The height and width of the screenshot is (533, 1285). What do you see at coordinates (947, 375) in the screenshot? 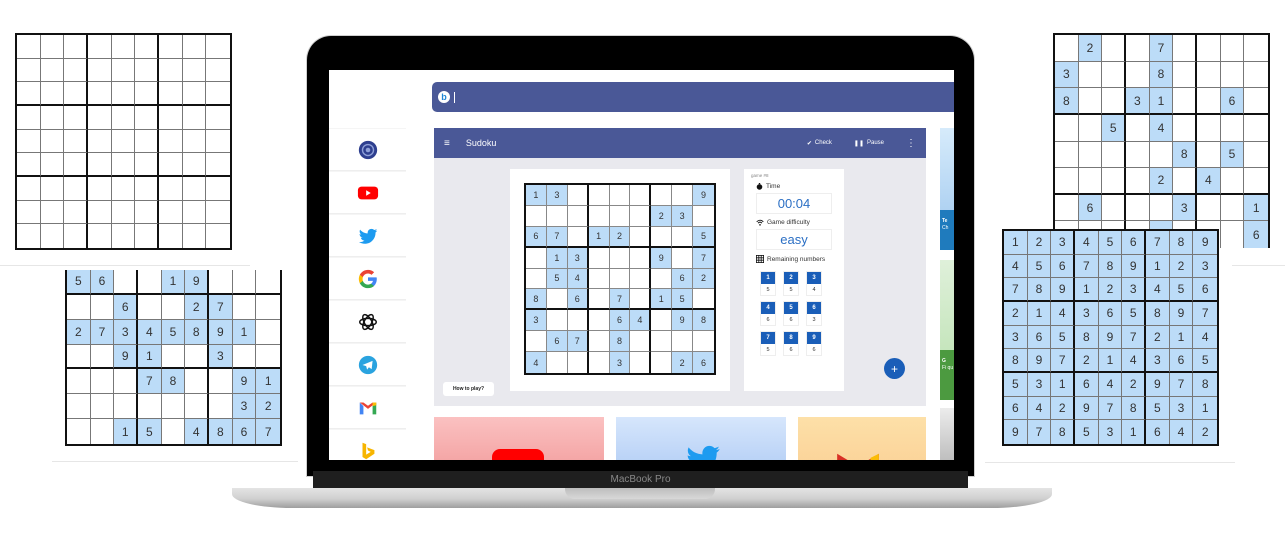
I see `side-card-2-caption: G Fi qu` at bounding box center [947, 375].